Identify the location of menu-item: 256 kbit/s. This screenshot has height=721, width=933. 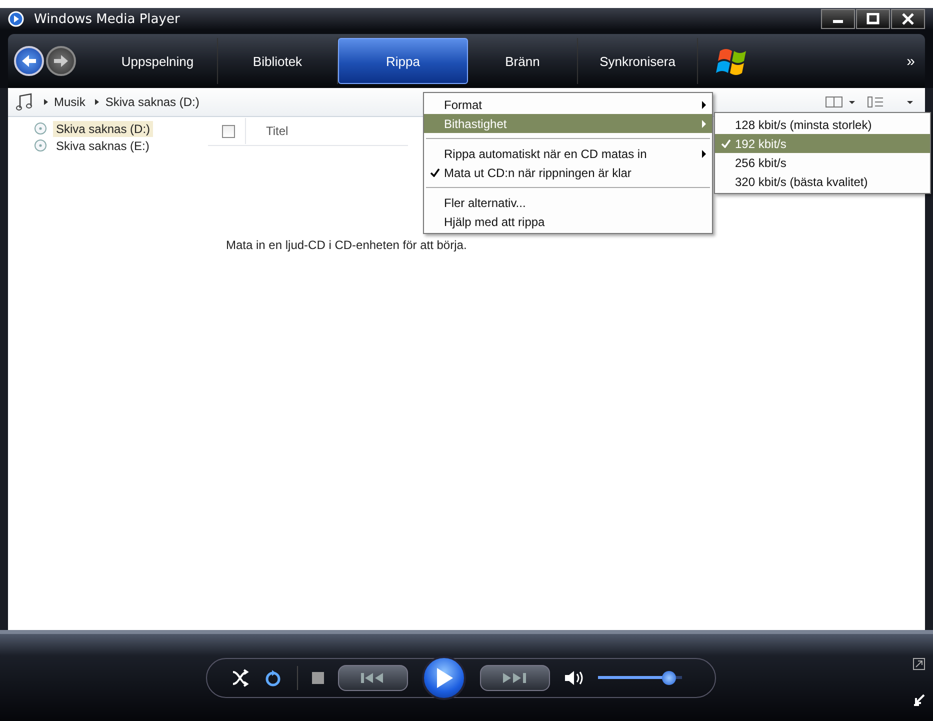
(822, 162).